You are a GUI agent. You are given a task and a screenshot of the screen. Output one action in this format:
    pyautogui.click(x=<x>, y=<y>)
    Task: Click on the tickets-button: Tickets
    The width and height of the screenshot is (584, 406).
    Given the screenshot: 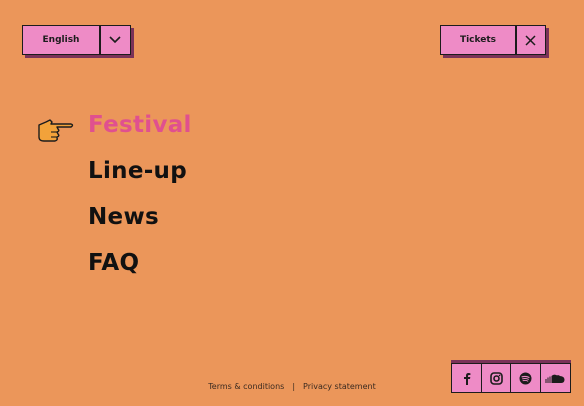 What is the action you would take?
    pyautogui.click(x=478, y=40)
    